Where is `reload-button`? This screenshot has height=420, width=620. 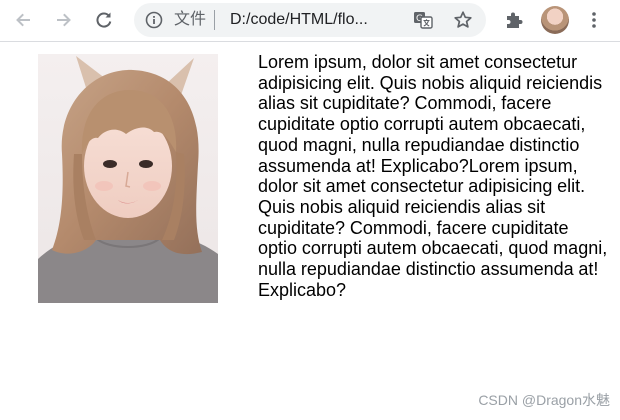
reload-button is located at coordinates (104, 20).